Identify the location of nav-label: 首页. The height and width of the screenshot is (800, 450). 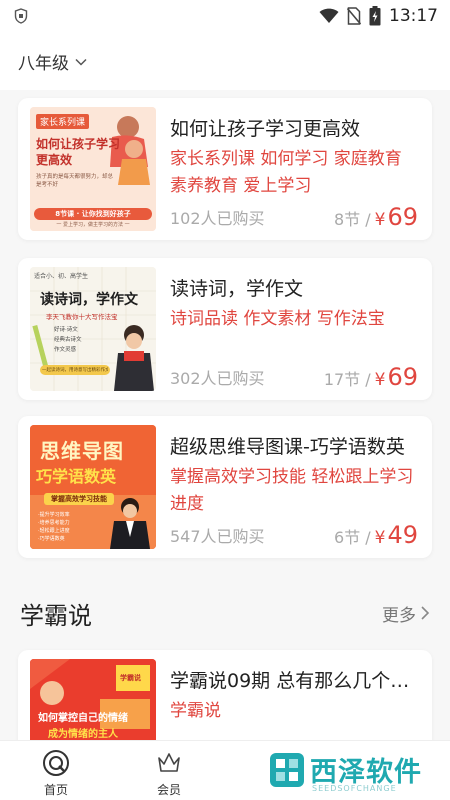
(55, 790).